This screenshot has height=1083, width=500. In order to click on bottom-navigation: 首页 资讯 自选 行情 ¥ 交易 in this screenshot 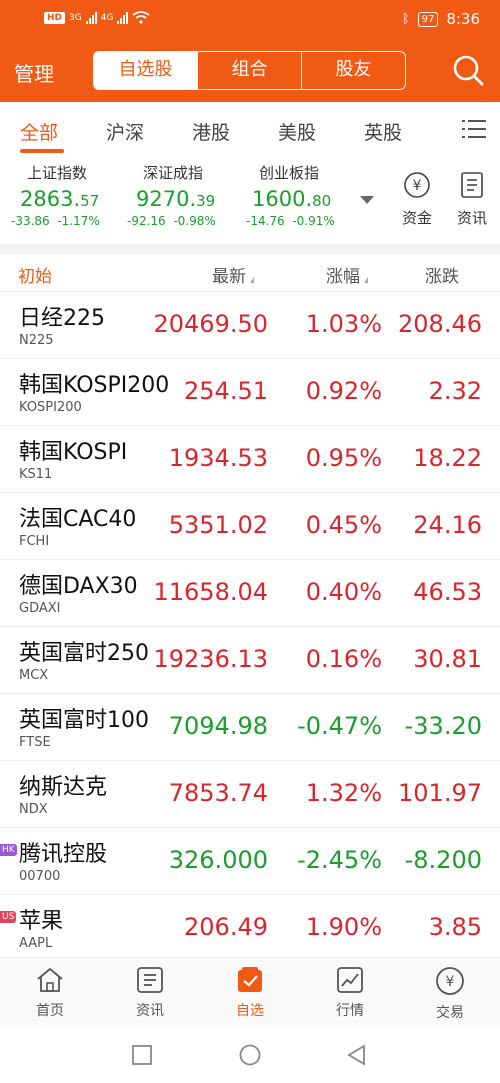, I will do `click(250, 992)`.